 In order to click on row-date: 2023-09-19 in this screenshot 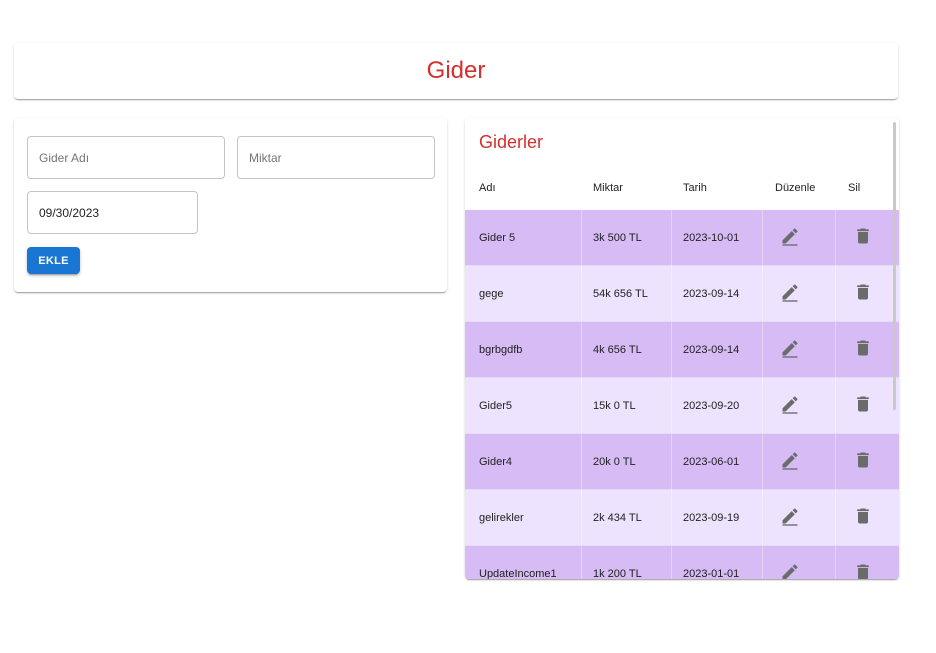, I will do `click(711, 518)`.